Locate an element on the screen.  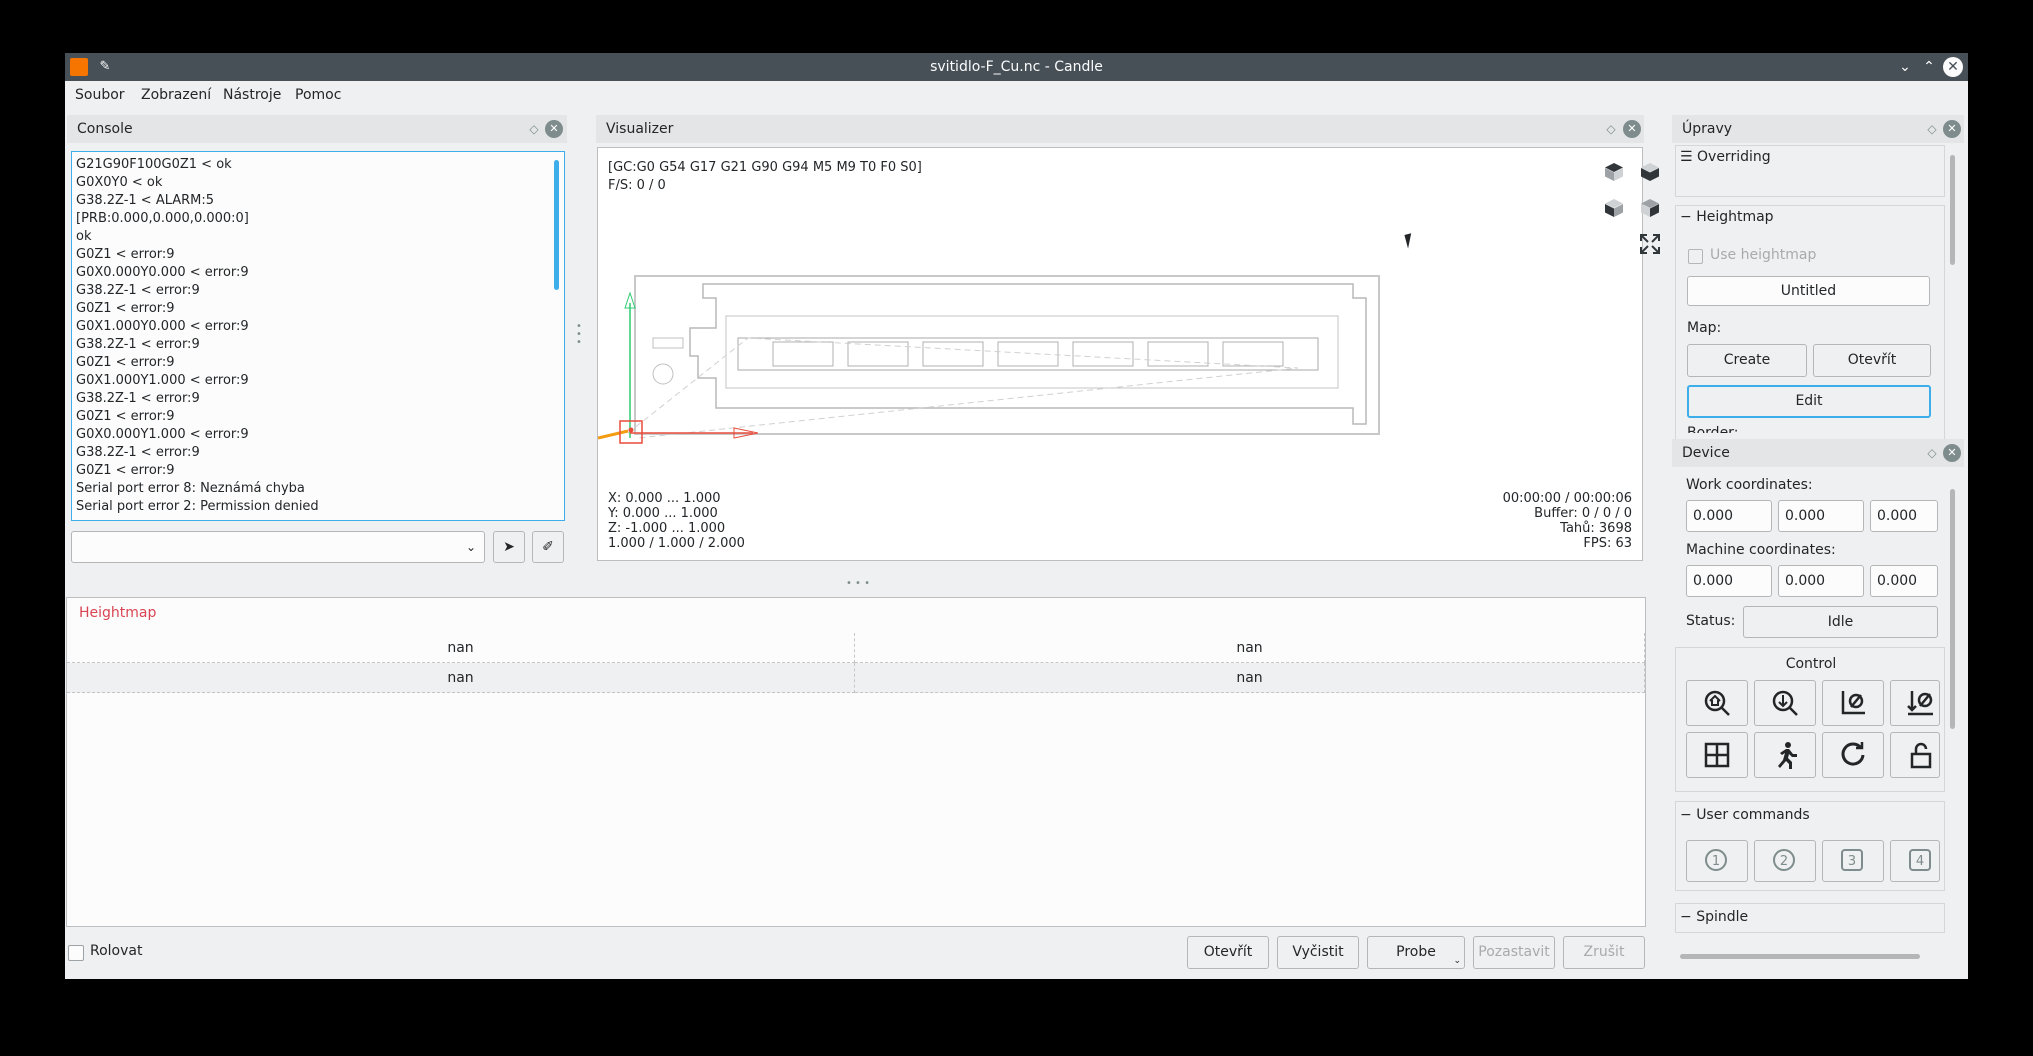
close-upravy-icon: ✕ is located at coordinates (1952, 129).